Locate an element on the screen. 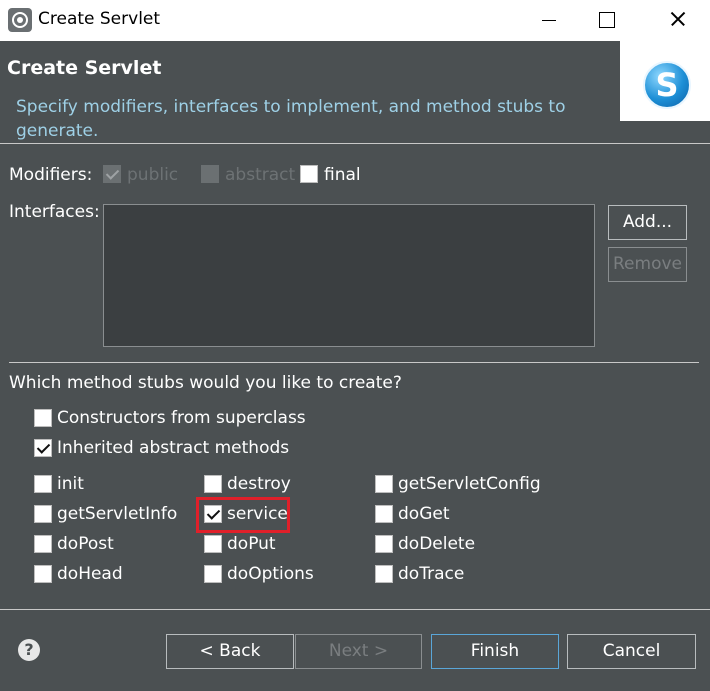  init-label: init is located at coordinates (70, 484).